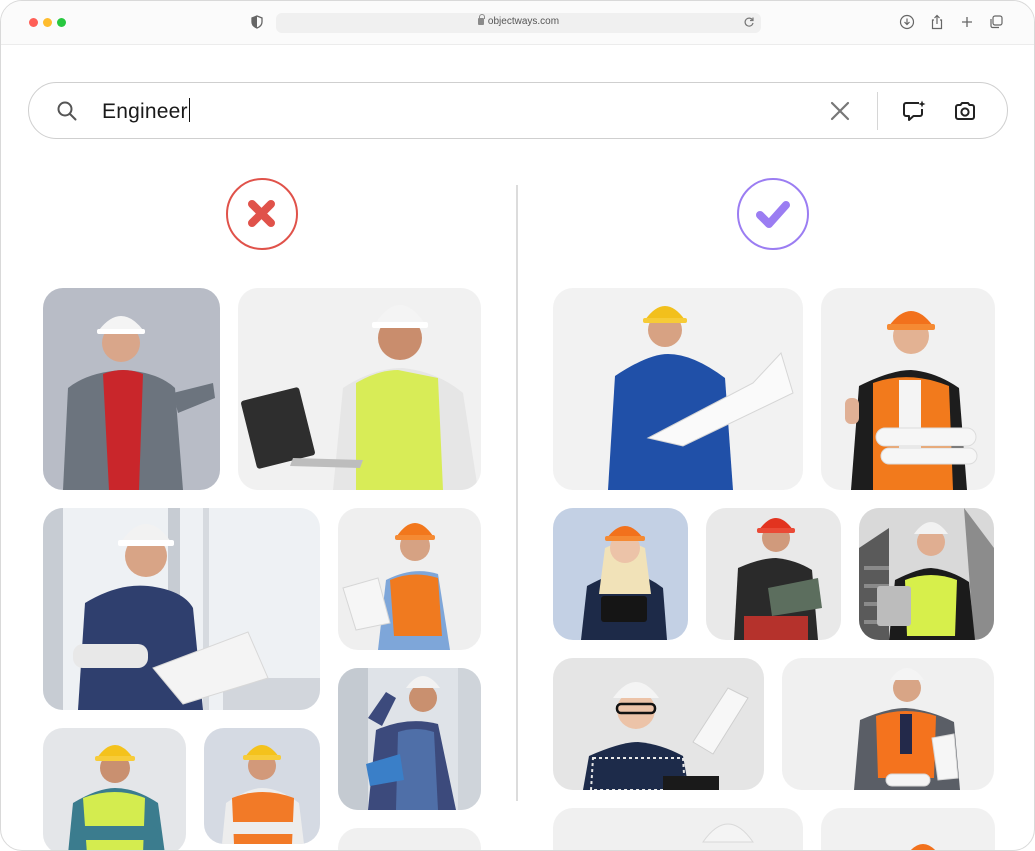  What do you see at coordinates (33, 22) in the screenshot?
I see `close-window-button` at bounding box center [33, 22].